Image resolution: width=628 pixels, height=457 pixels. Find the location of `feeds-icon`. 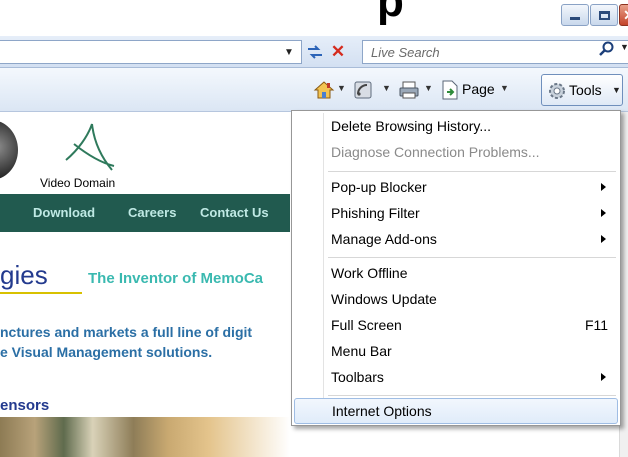

feeds-icon is located at coordinates (363, 90).